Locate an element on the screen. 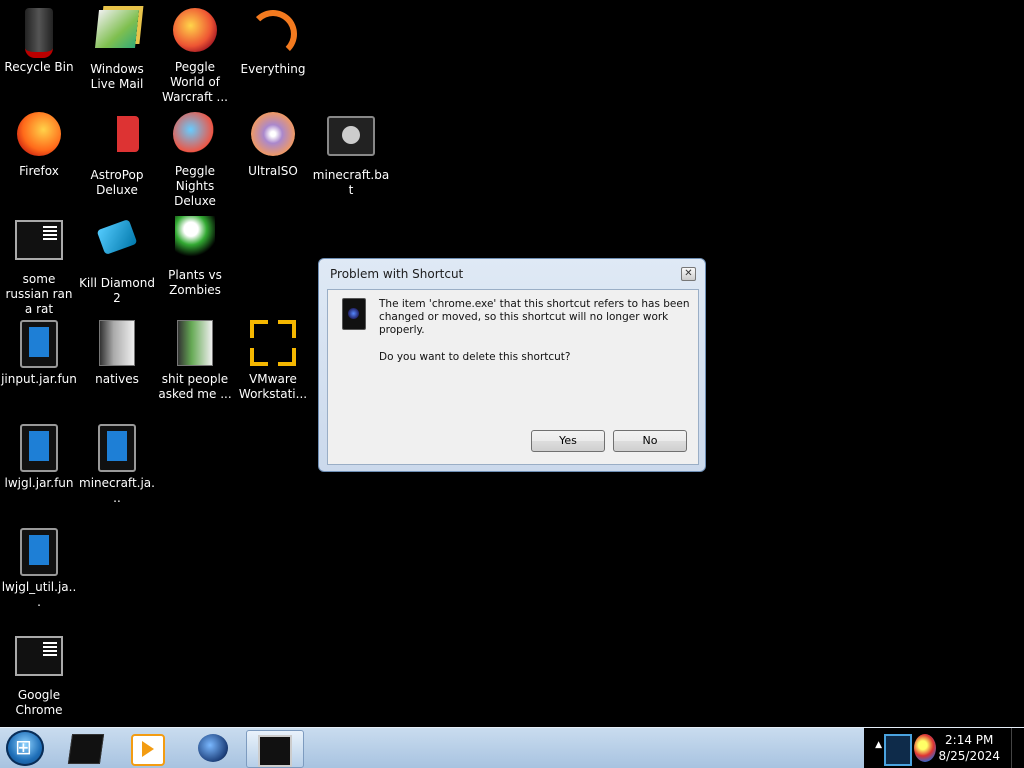  kill-diamond-icon is located at coordinates (117, 245).